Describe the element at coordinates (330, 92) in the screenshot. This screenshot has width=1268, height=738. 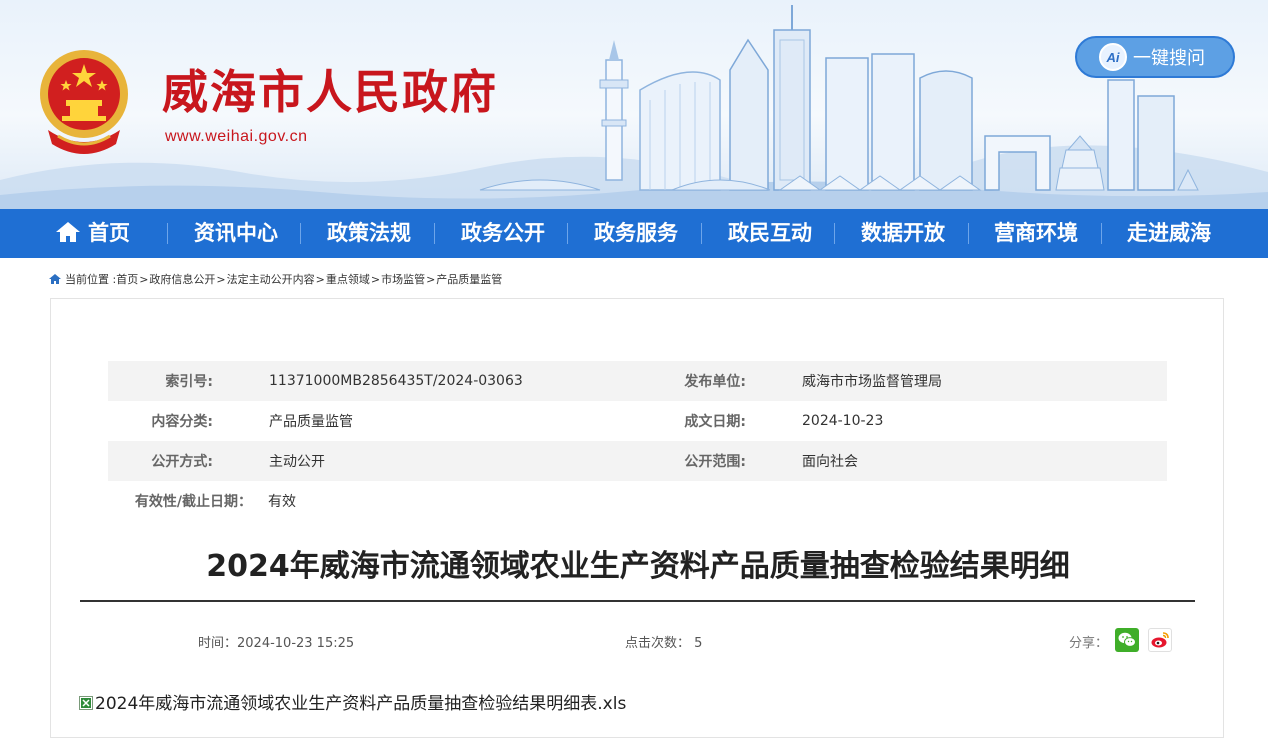
I see `site-title: 威海市人民政府` at that location.